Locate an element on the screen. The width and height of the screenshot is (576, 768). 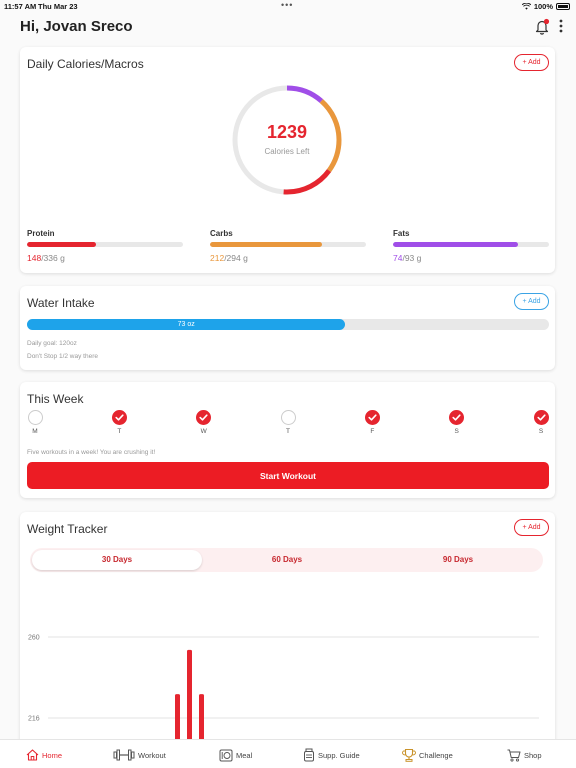
nav-home: Home is located at coordinates (44, 755).